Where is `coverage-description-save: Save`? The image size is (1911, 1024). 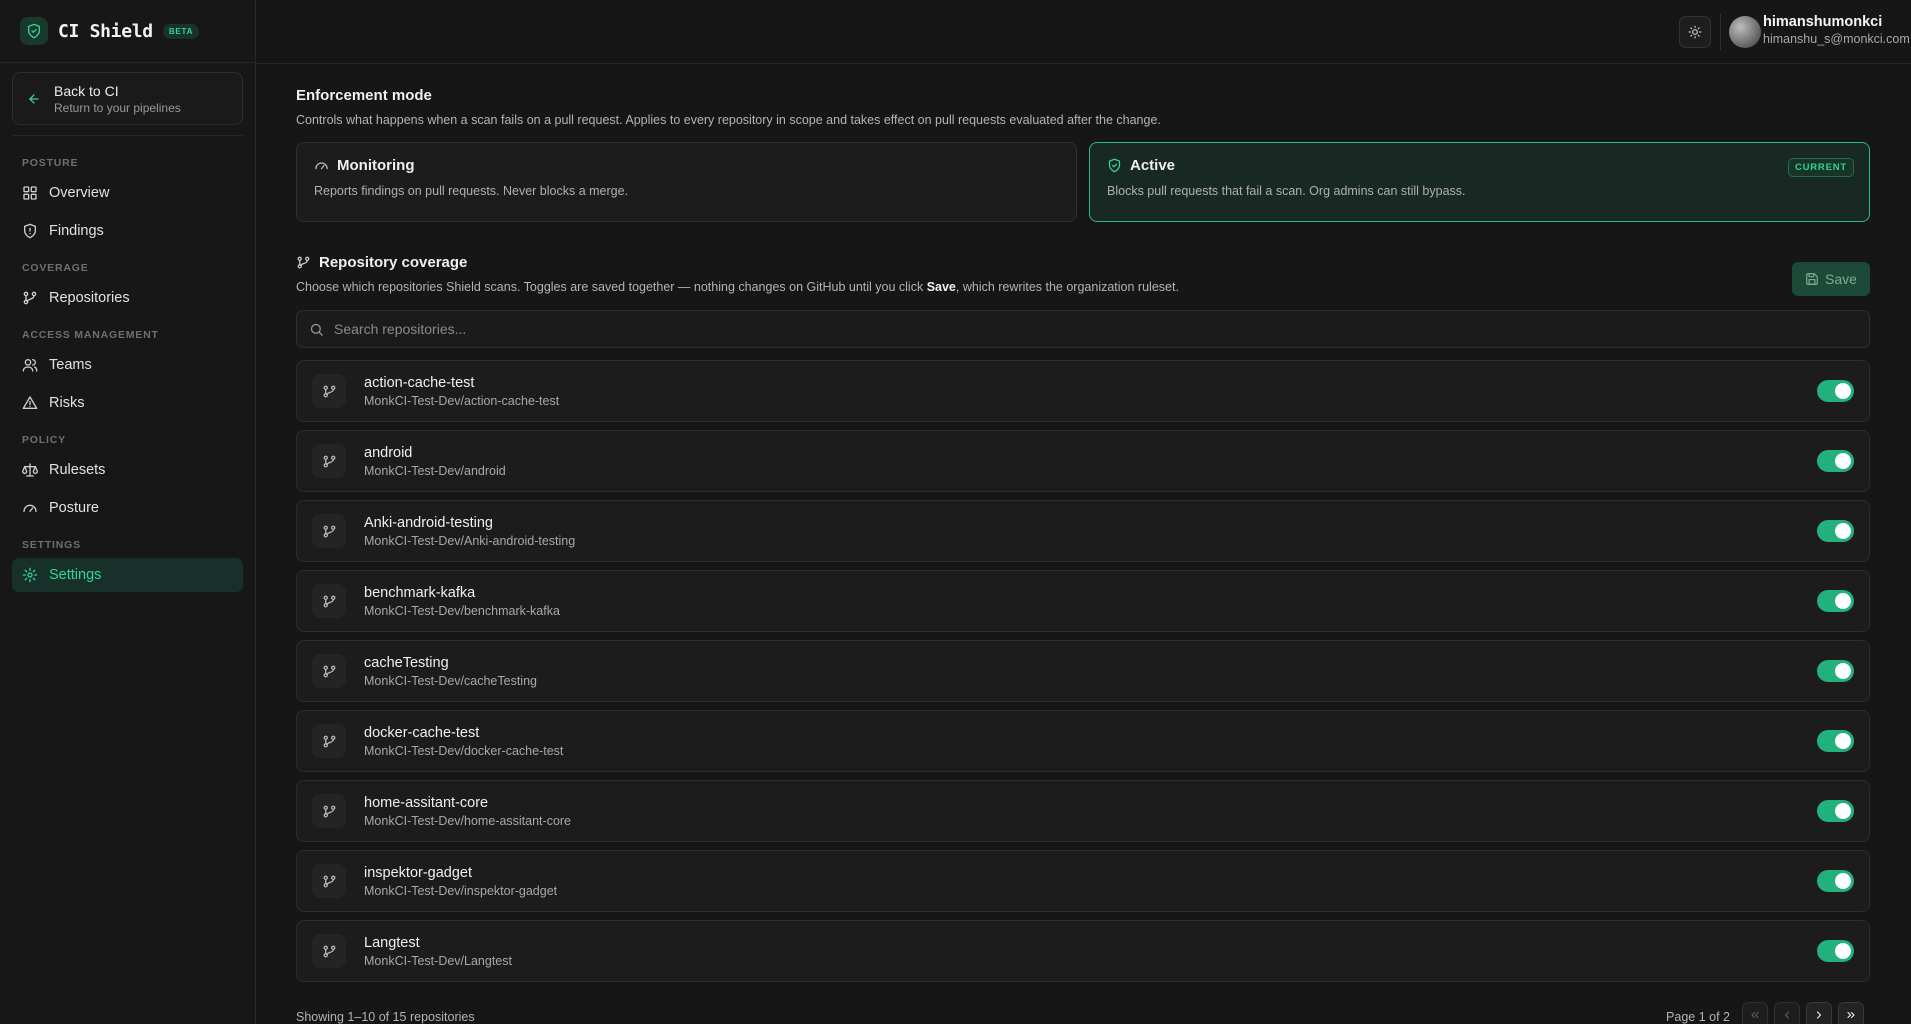 coverage-description-save: Save is located at coordinates (941, 287).